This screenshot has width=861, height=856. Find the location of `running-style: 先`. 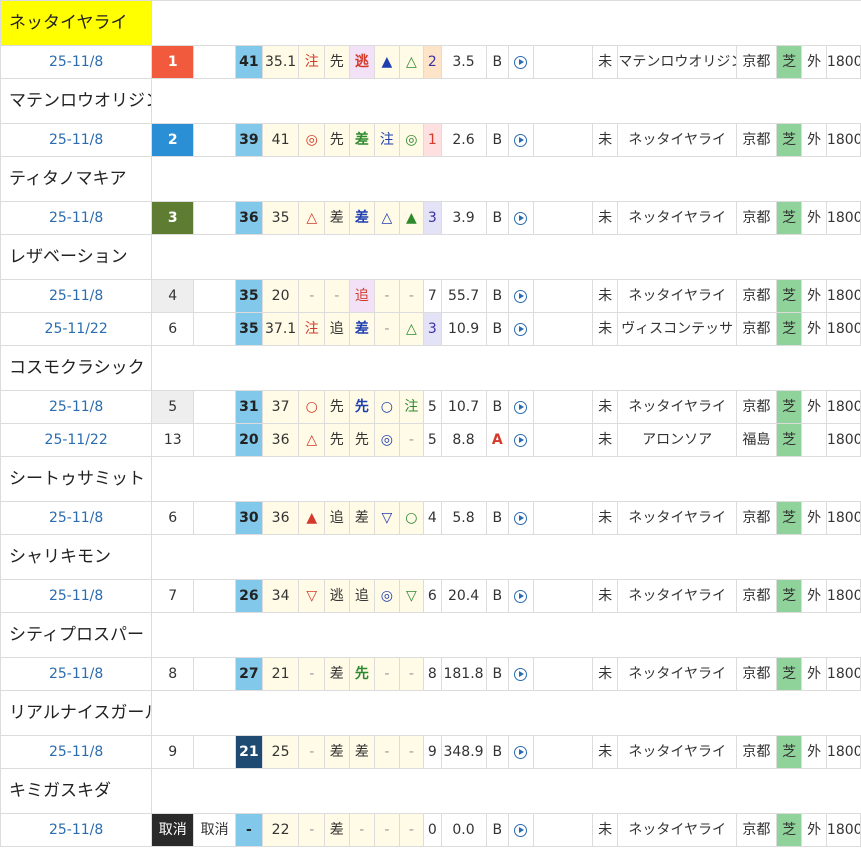

running-style: 先 is located at coordinates (337, 62).